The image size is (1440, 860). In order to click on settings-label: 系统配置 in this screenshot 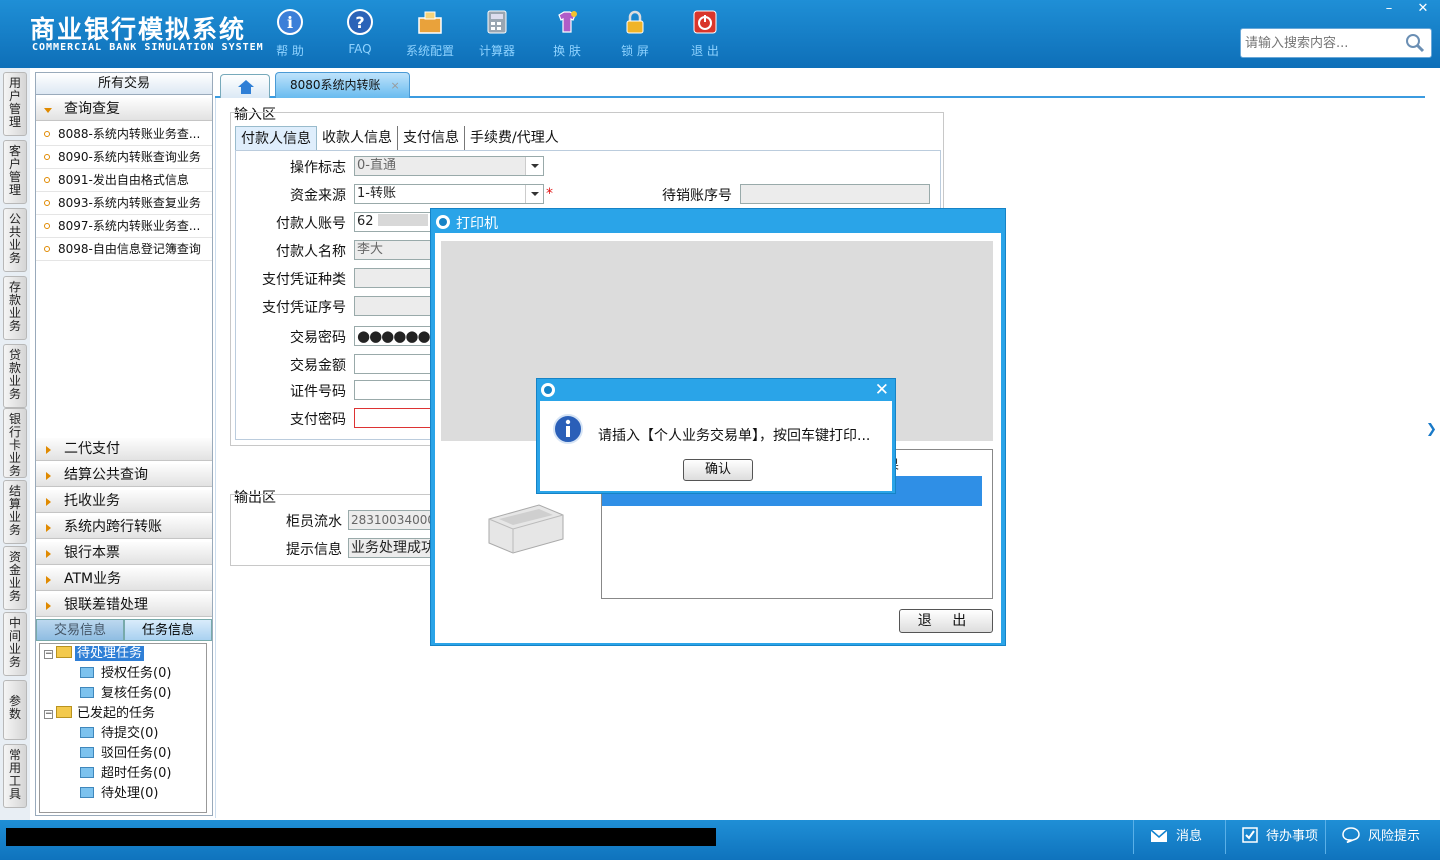, I will do `click(429, 51)`.